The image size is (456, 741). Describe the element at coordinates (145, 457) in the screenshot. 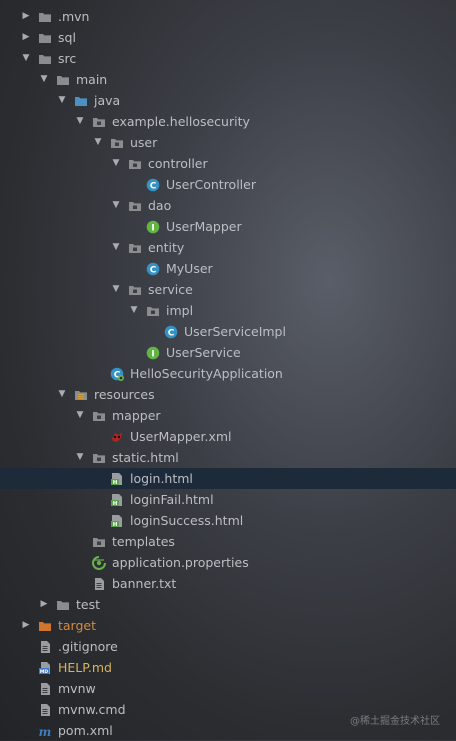

I see `tree-node-label: static.html` at that location.